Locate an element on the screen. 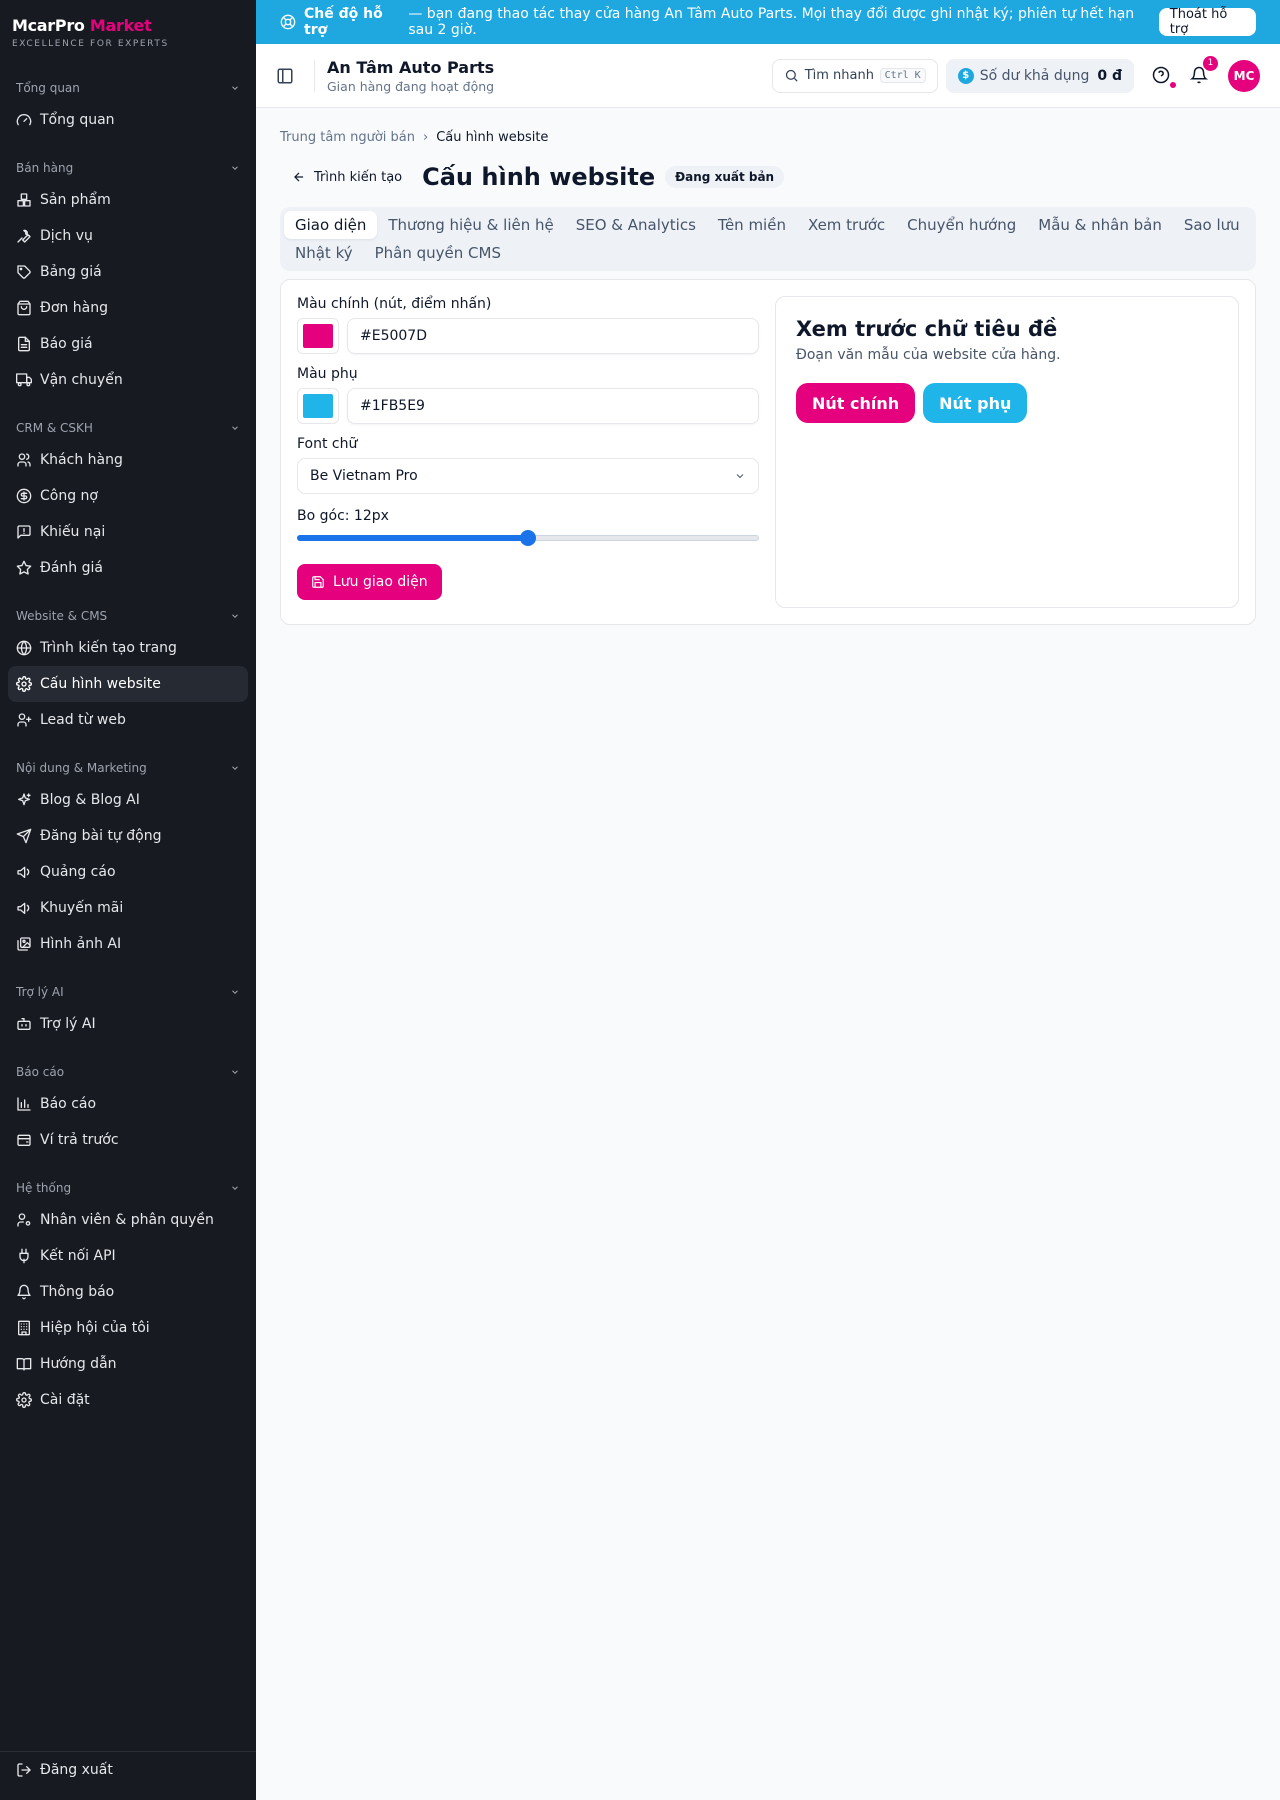 This screenshot has width=1280, height=1800. store-status: Gian hàng đang hoạt động is located at coordinates (411, 86).